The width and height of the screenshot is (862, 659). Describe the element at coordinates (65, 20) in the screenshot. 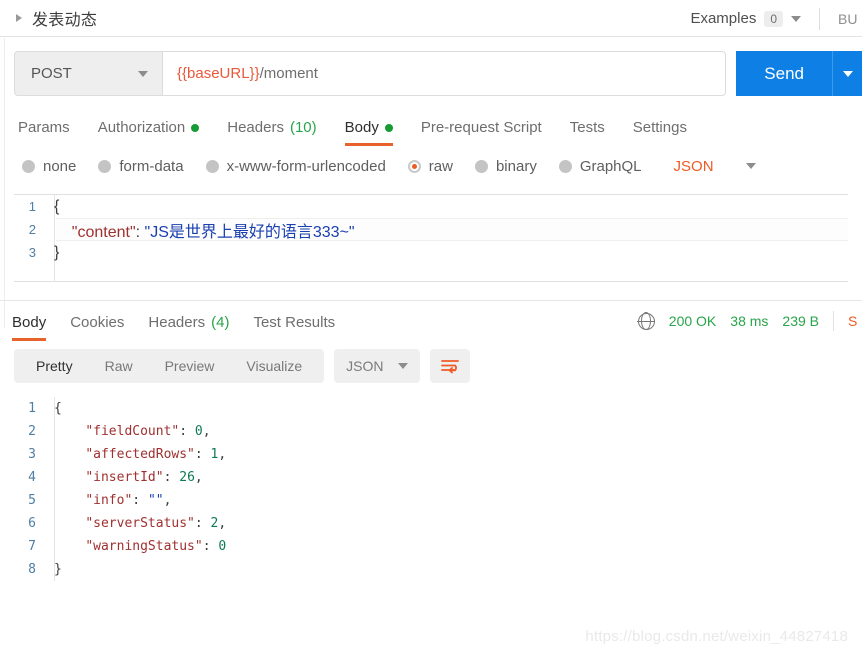

I see `page-title: 发表动态` at that location.